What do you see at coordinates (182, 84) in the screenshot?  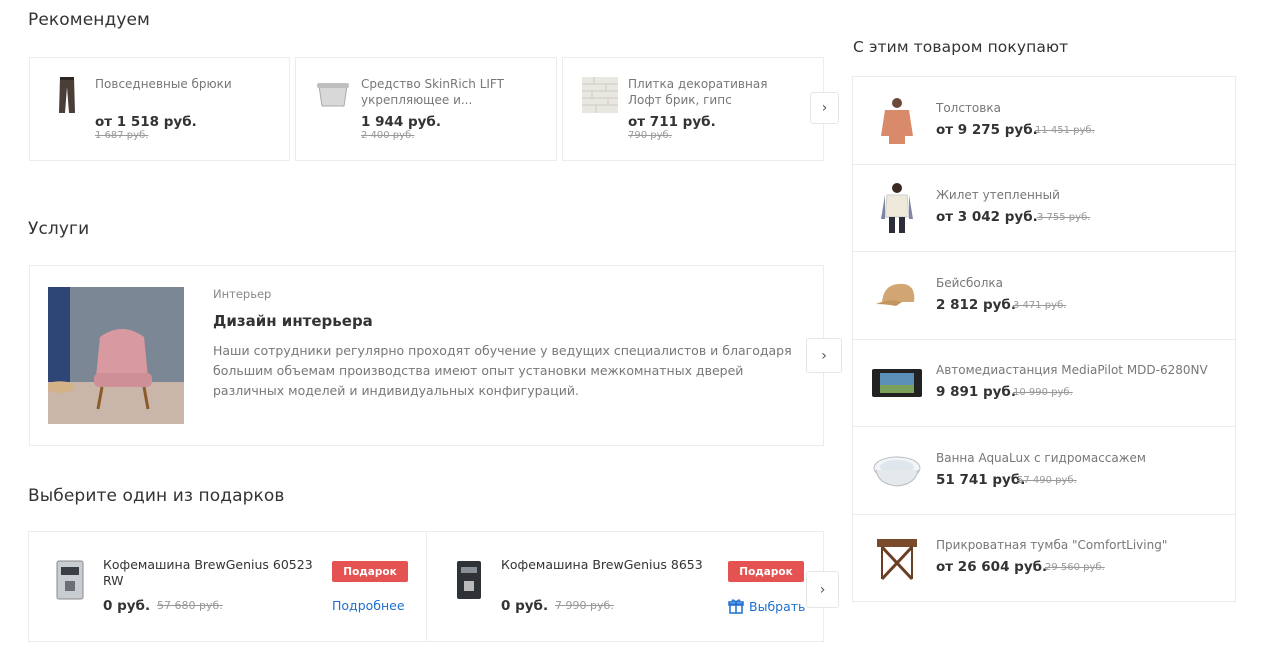 I see `product-name: Повседневные брюки` at bounding box center [182, 84].